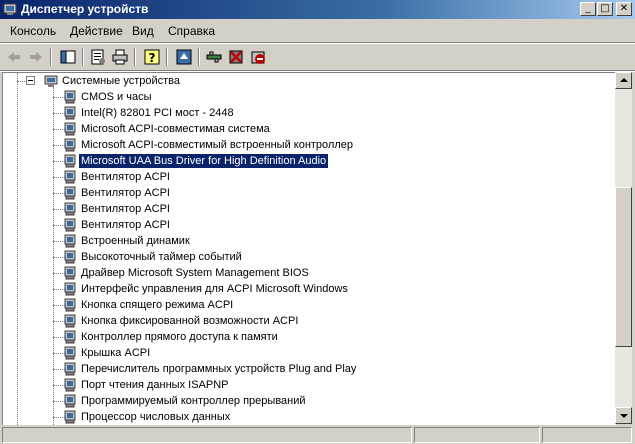 This screenshot has width=635, height=444. I want to click on tree-item-label: CMOS и часы, so click(116, 97).